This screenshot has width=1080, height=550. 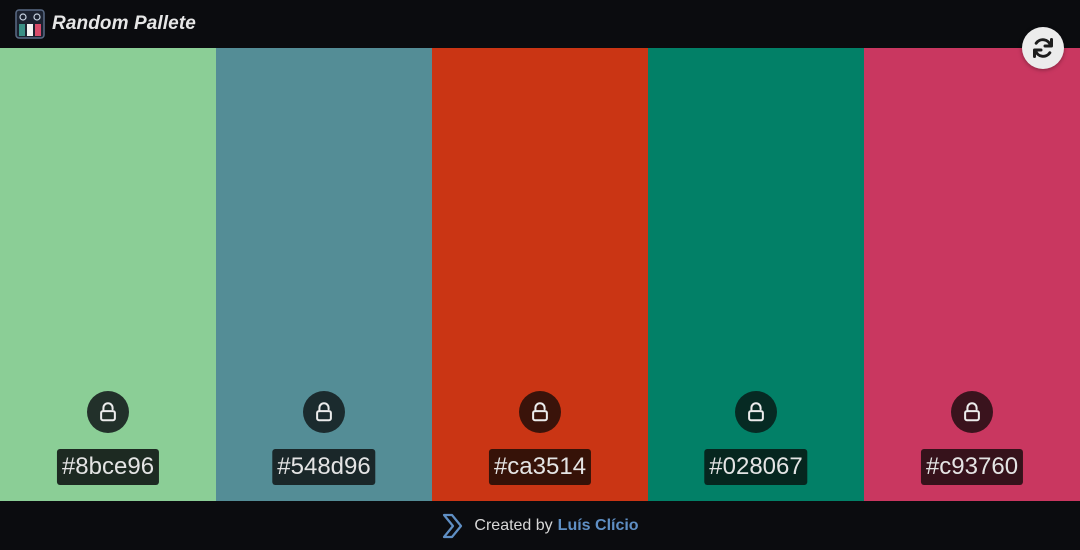 I want to click on footer: Created by Luís Clício, so click(x=540, y=525).